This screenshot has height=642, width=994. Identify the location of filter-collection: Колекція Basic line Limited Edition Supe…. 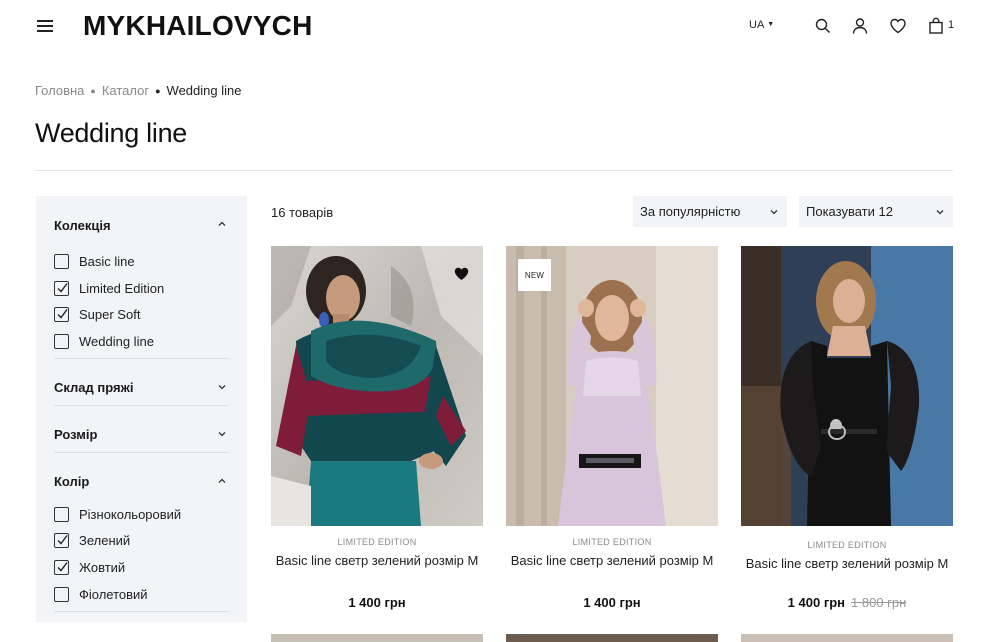
(141, 277).